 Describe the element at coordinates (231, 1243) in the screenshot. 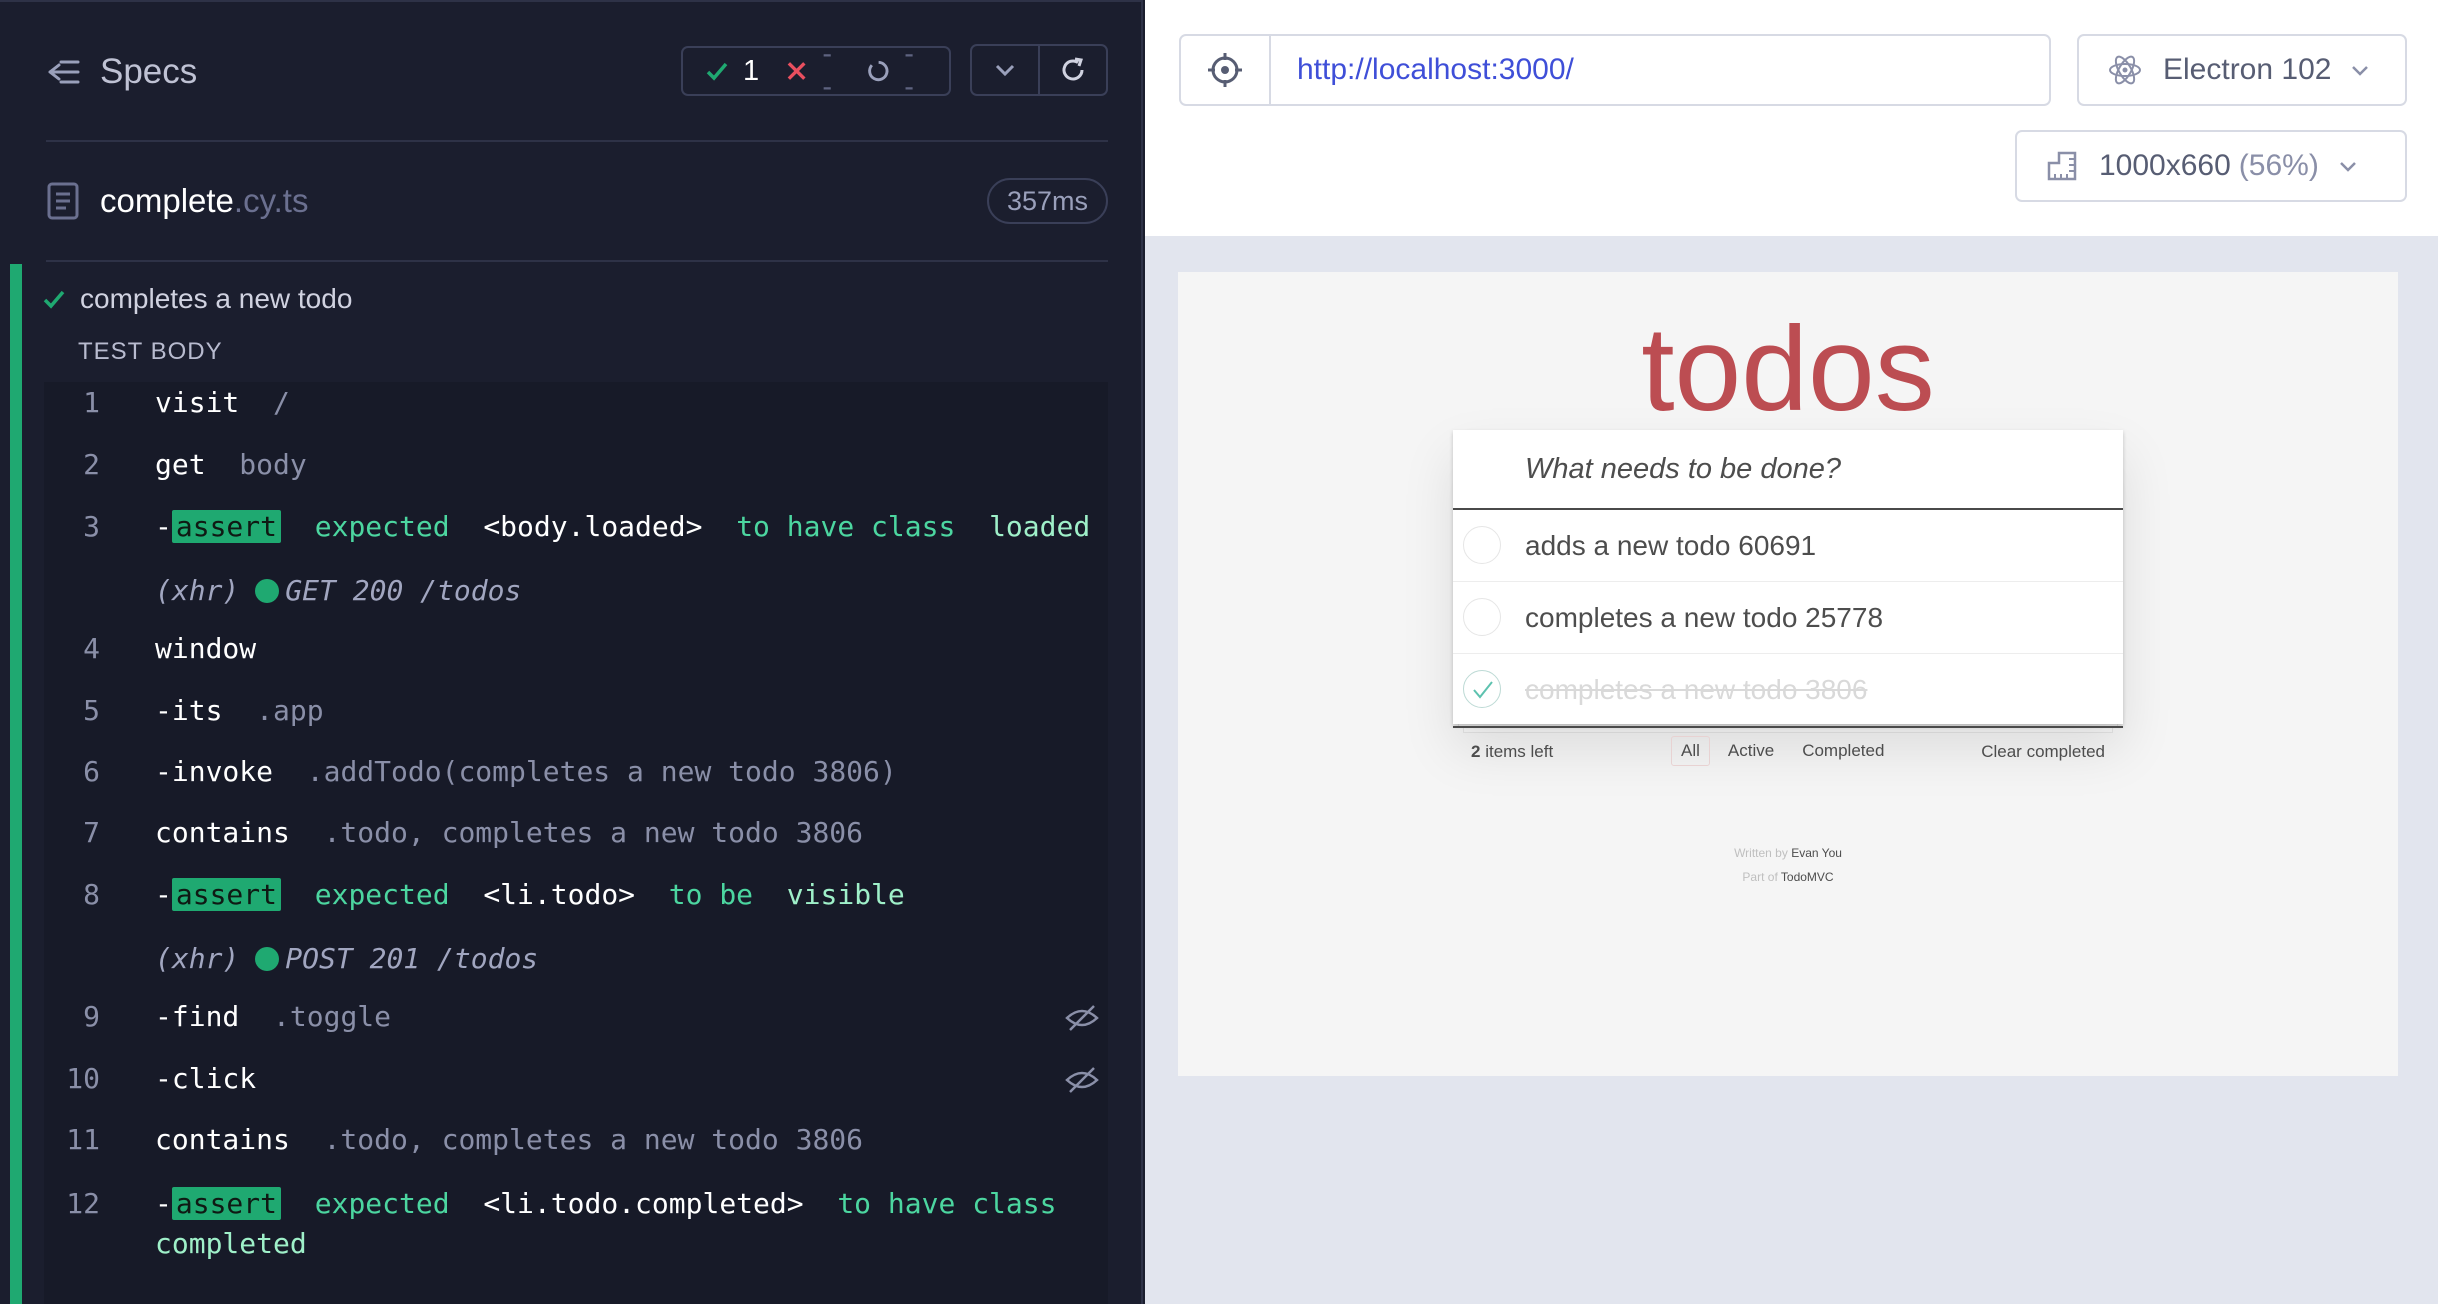

I see `assert-value: completed` at that location.